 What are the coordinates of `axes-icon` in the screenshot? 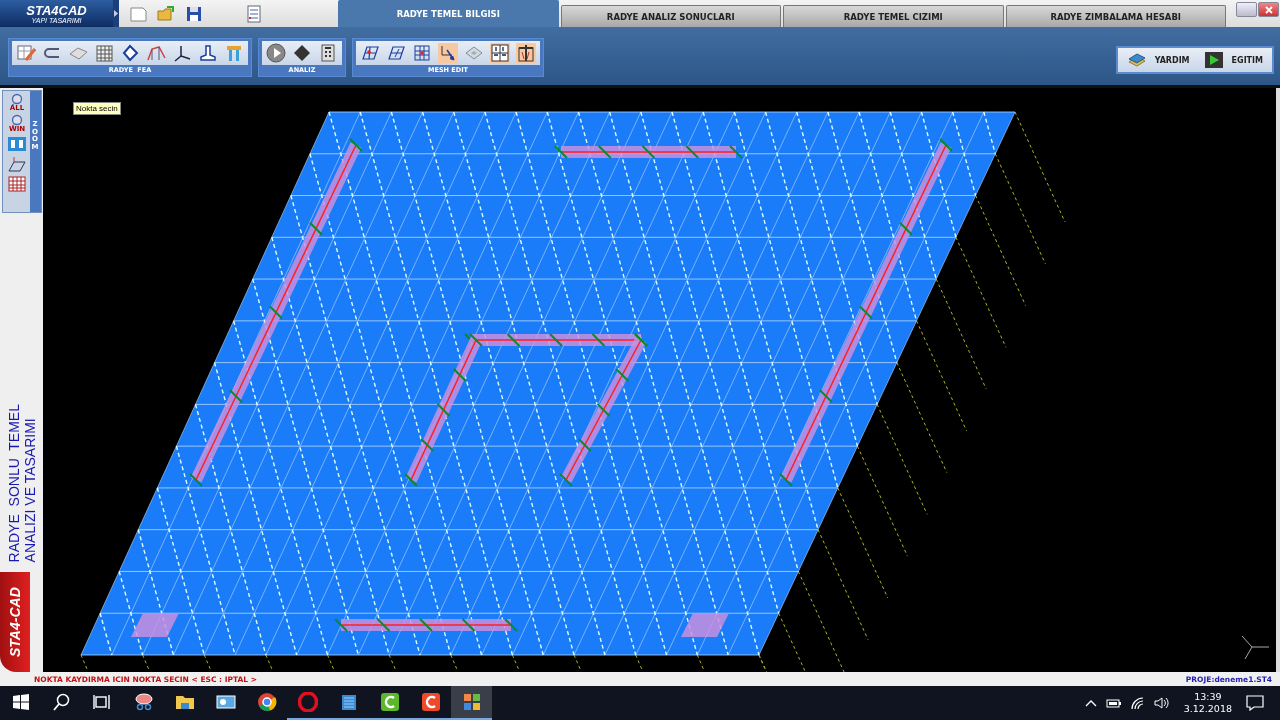 It's located at (182, 53).